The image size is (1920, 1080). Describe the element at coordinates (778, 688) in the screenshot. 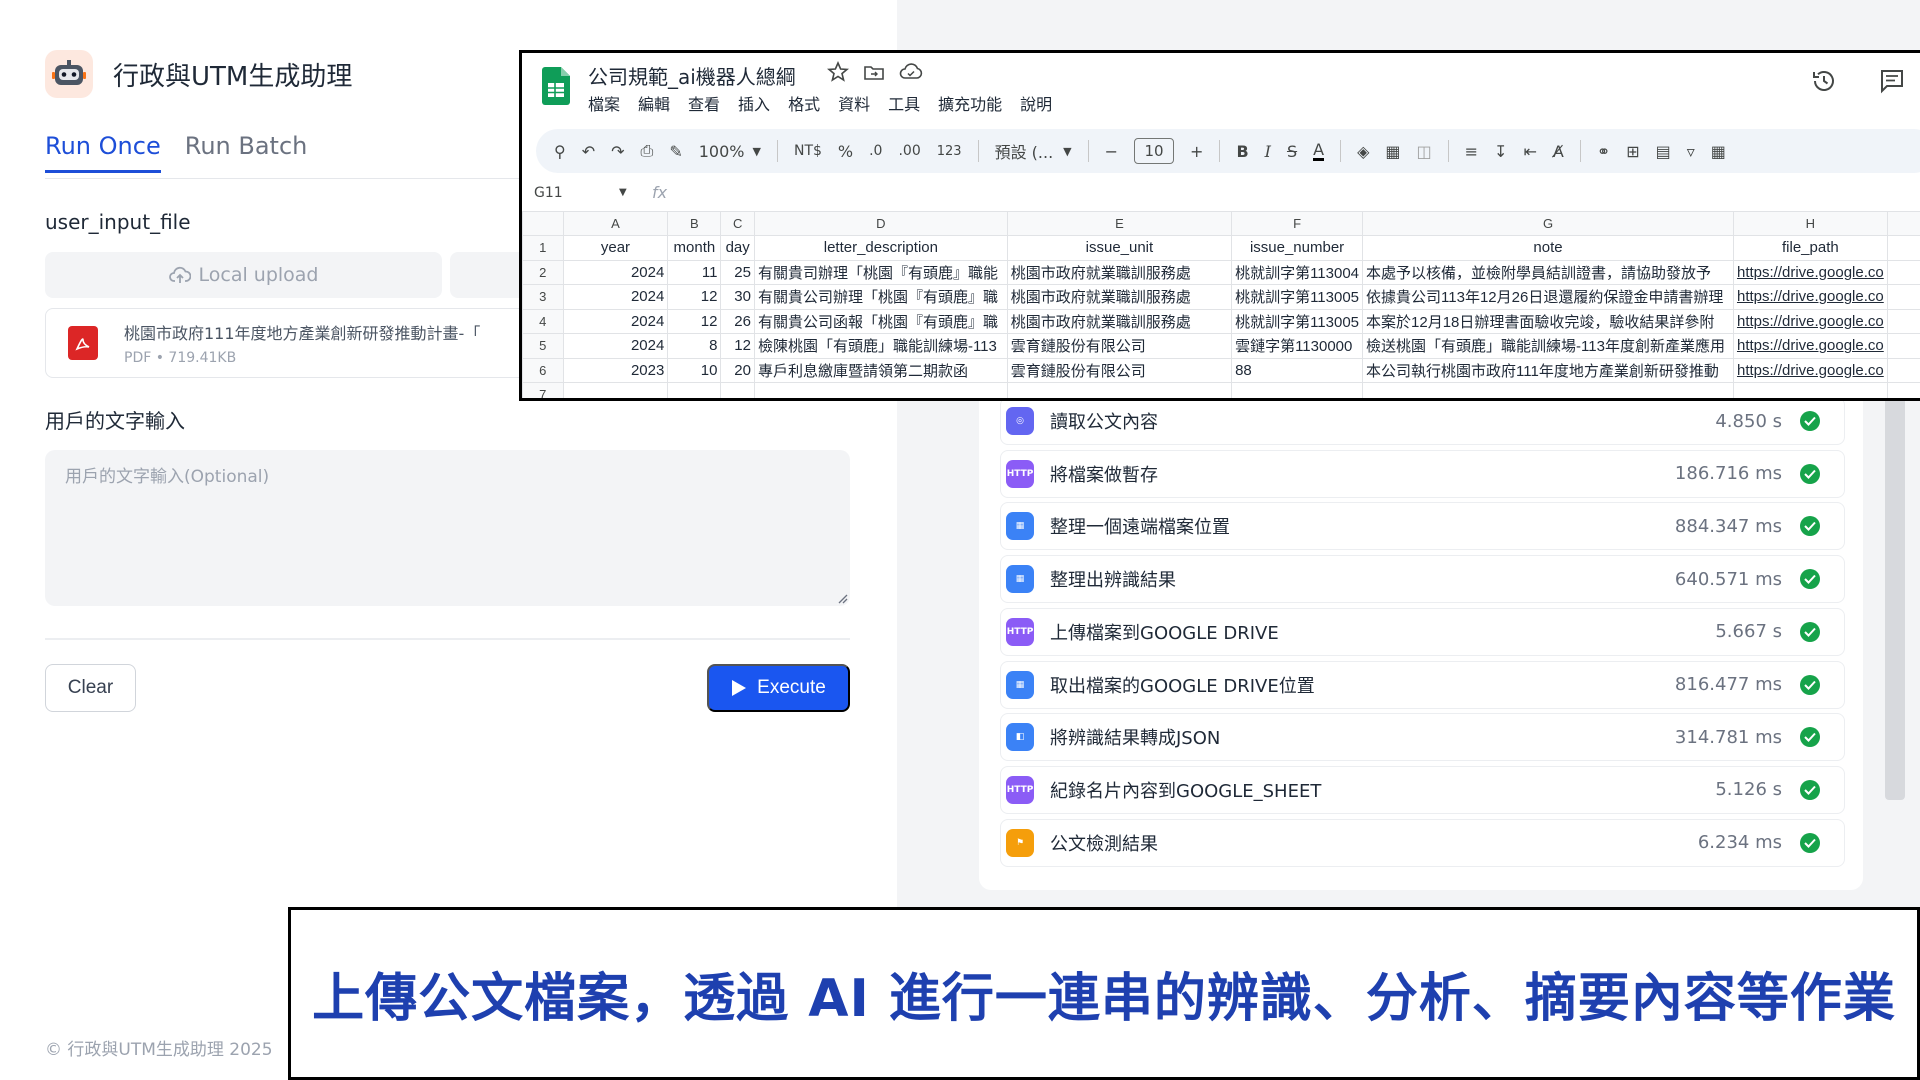

I see `execute-button: Execute` at that location.